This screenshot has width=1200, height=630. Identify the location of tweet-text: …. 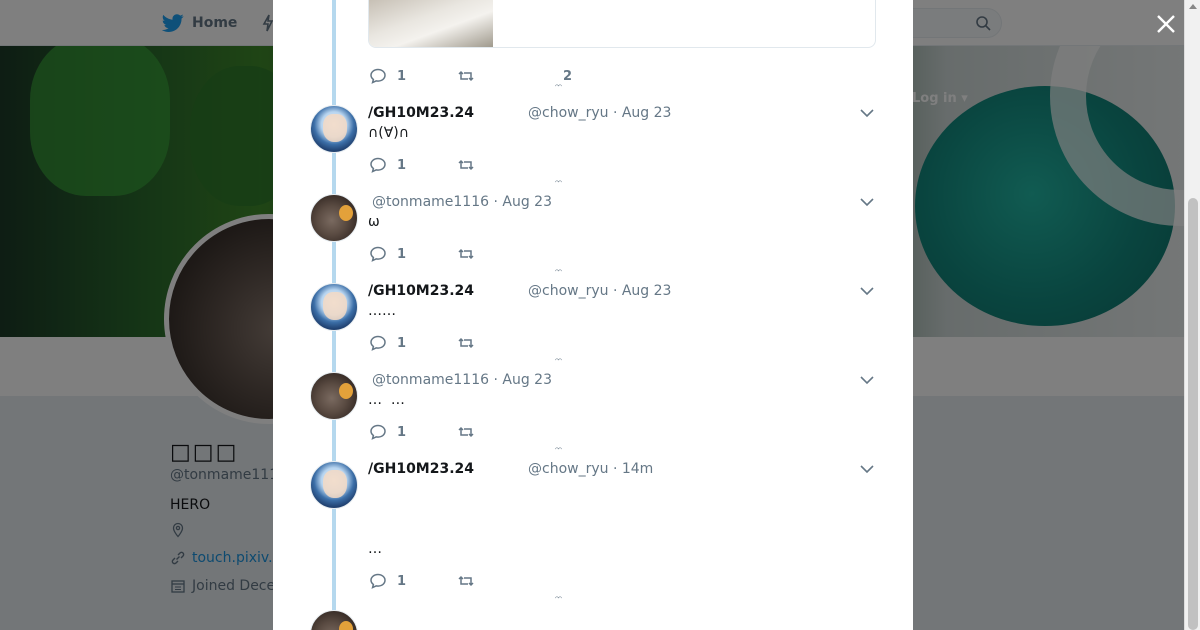
(375, 549).